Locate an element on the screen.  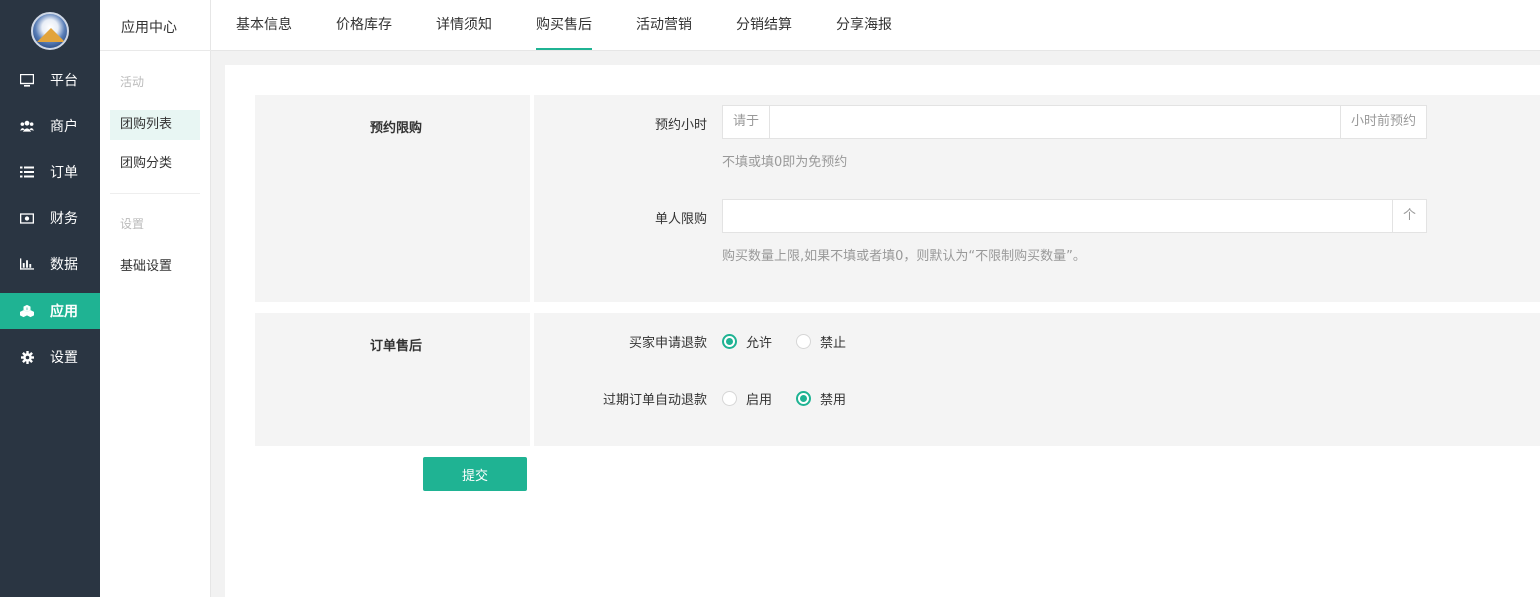
reserve-help-text: 不填或填0即为免预约 is located at coordinates (785, 162).